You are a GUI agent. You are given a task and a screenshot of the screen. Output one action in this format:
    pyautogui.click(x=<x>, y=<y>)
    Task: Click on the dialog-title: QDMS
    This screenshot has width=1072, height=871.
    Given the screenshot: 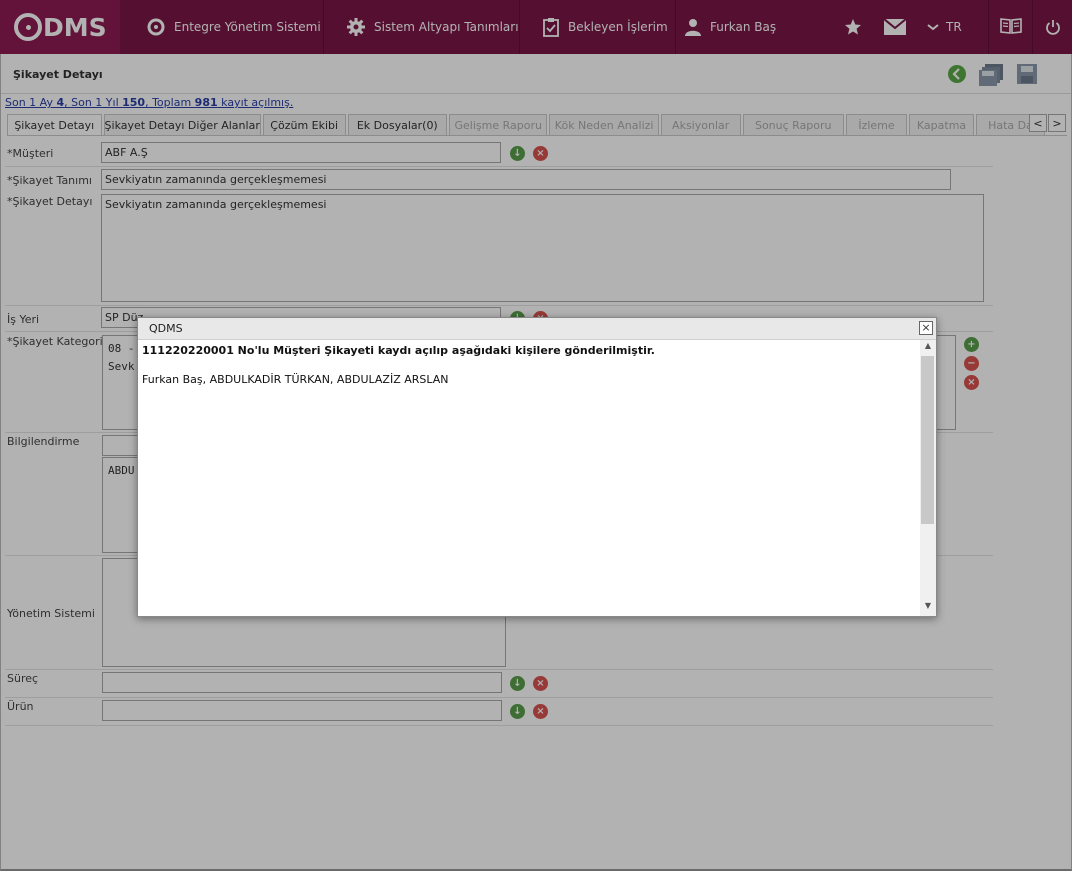 What is the action you would take?
    pyautogui.click(x=166, y=328)
    